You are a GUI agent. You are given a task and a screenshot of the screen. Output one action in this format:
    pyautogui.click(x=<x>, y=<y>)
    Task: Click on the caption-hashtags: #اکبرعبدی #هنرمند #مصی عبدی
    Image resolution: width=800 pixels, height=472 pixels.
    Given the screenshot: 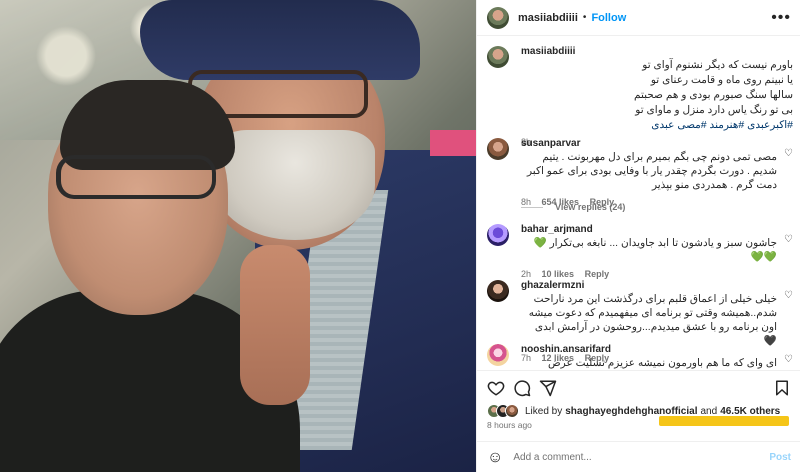 What is the action you would take?
    pyautogui.click(x=657, y=125)
    